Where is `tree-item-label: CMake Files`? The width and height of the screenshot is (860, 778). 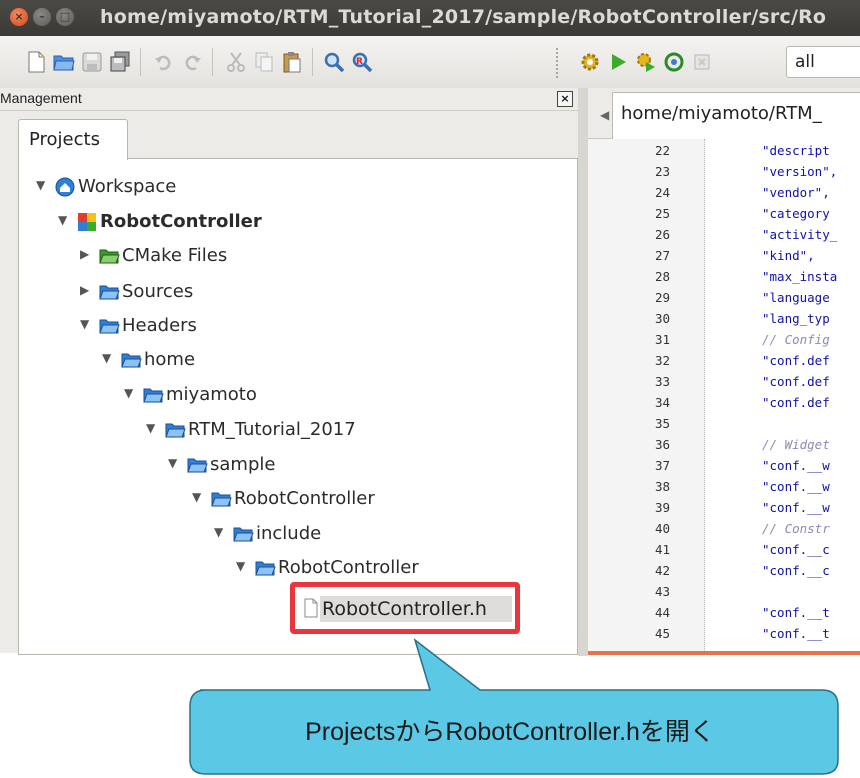 tree-item-label: CMake Files is located at coordinates (175, 255).